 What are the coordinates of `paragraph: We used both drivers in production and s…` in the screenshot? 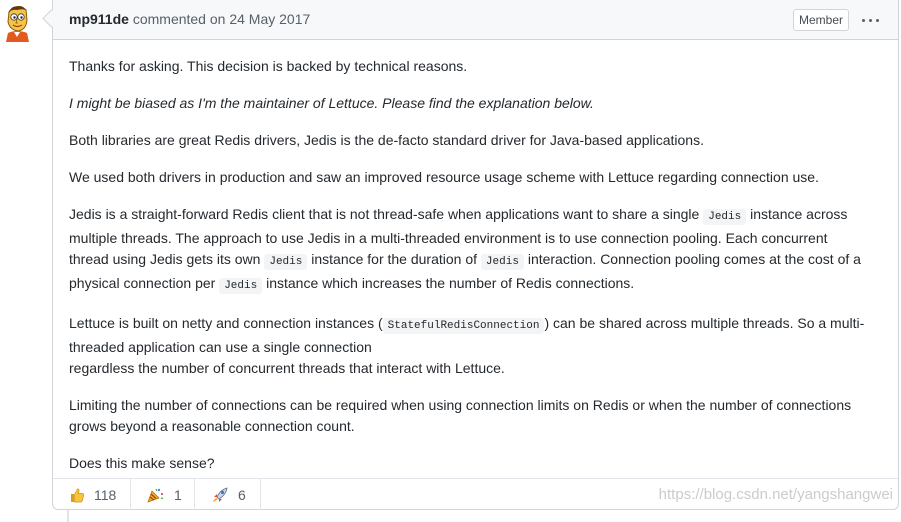 It's located at (444, 177).